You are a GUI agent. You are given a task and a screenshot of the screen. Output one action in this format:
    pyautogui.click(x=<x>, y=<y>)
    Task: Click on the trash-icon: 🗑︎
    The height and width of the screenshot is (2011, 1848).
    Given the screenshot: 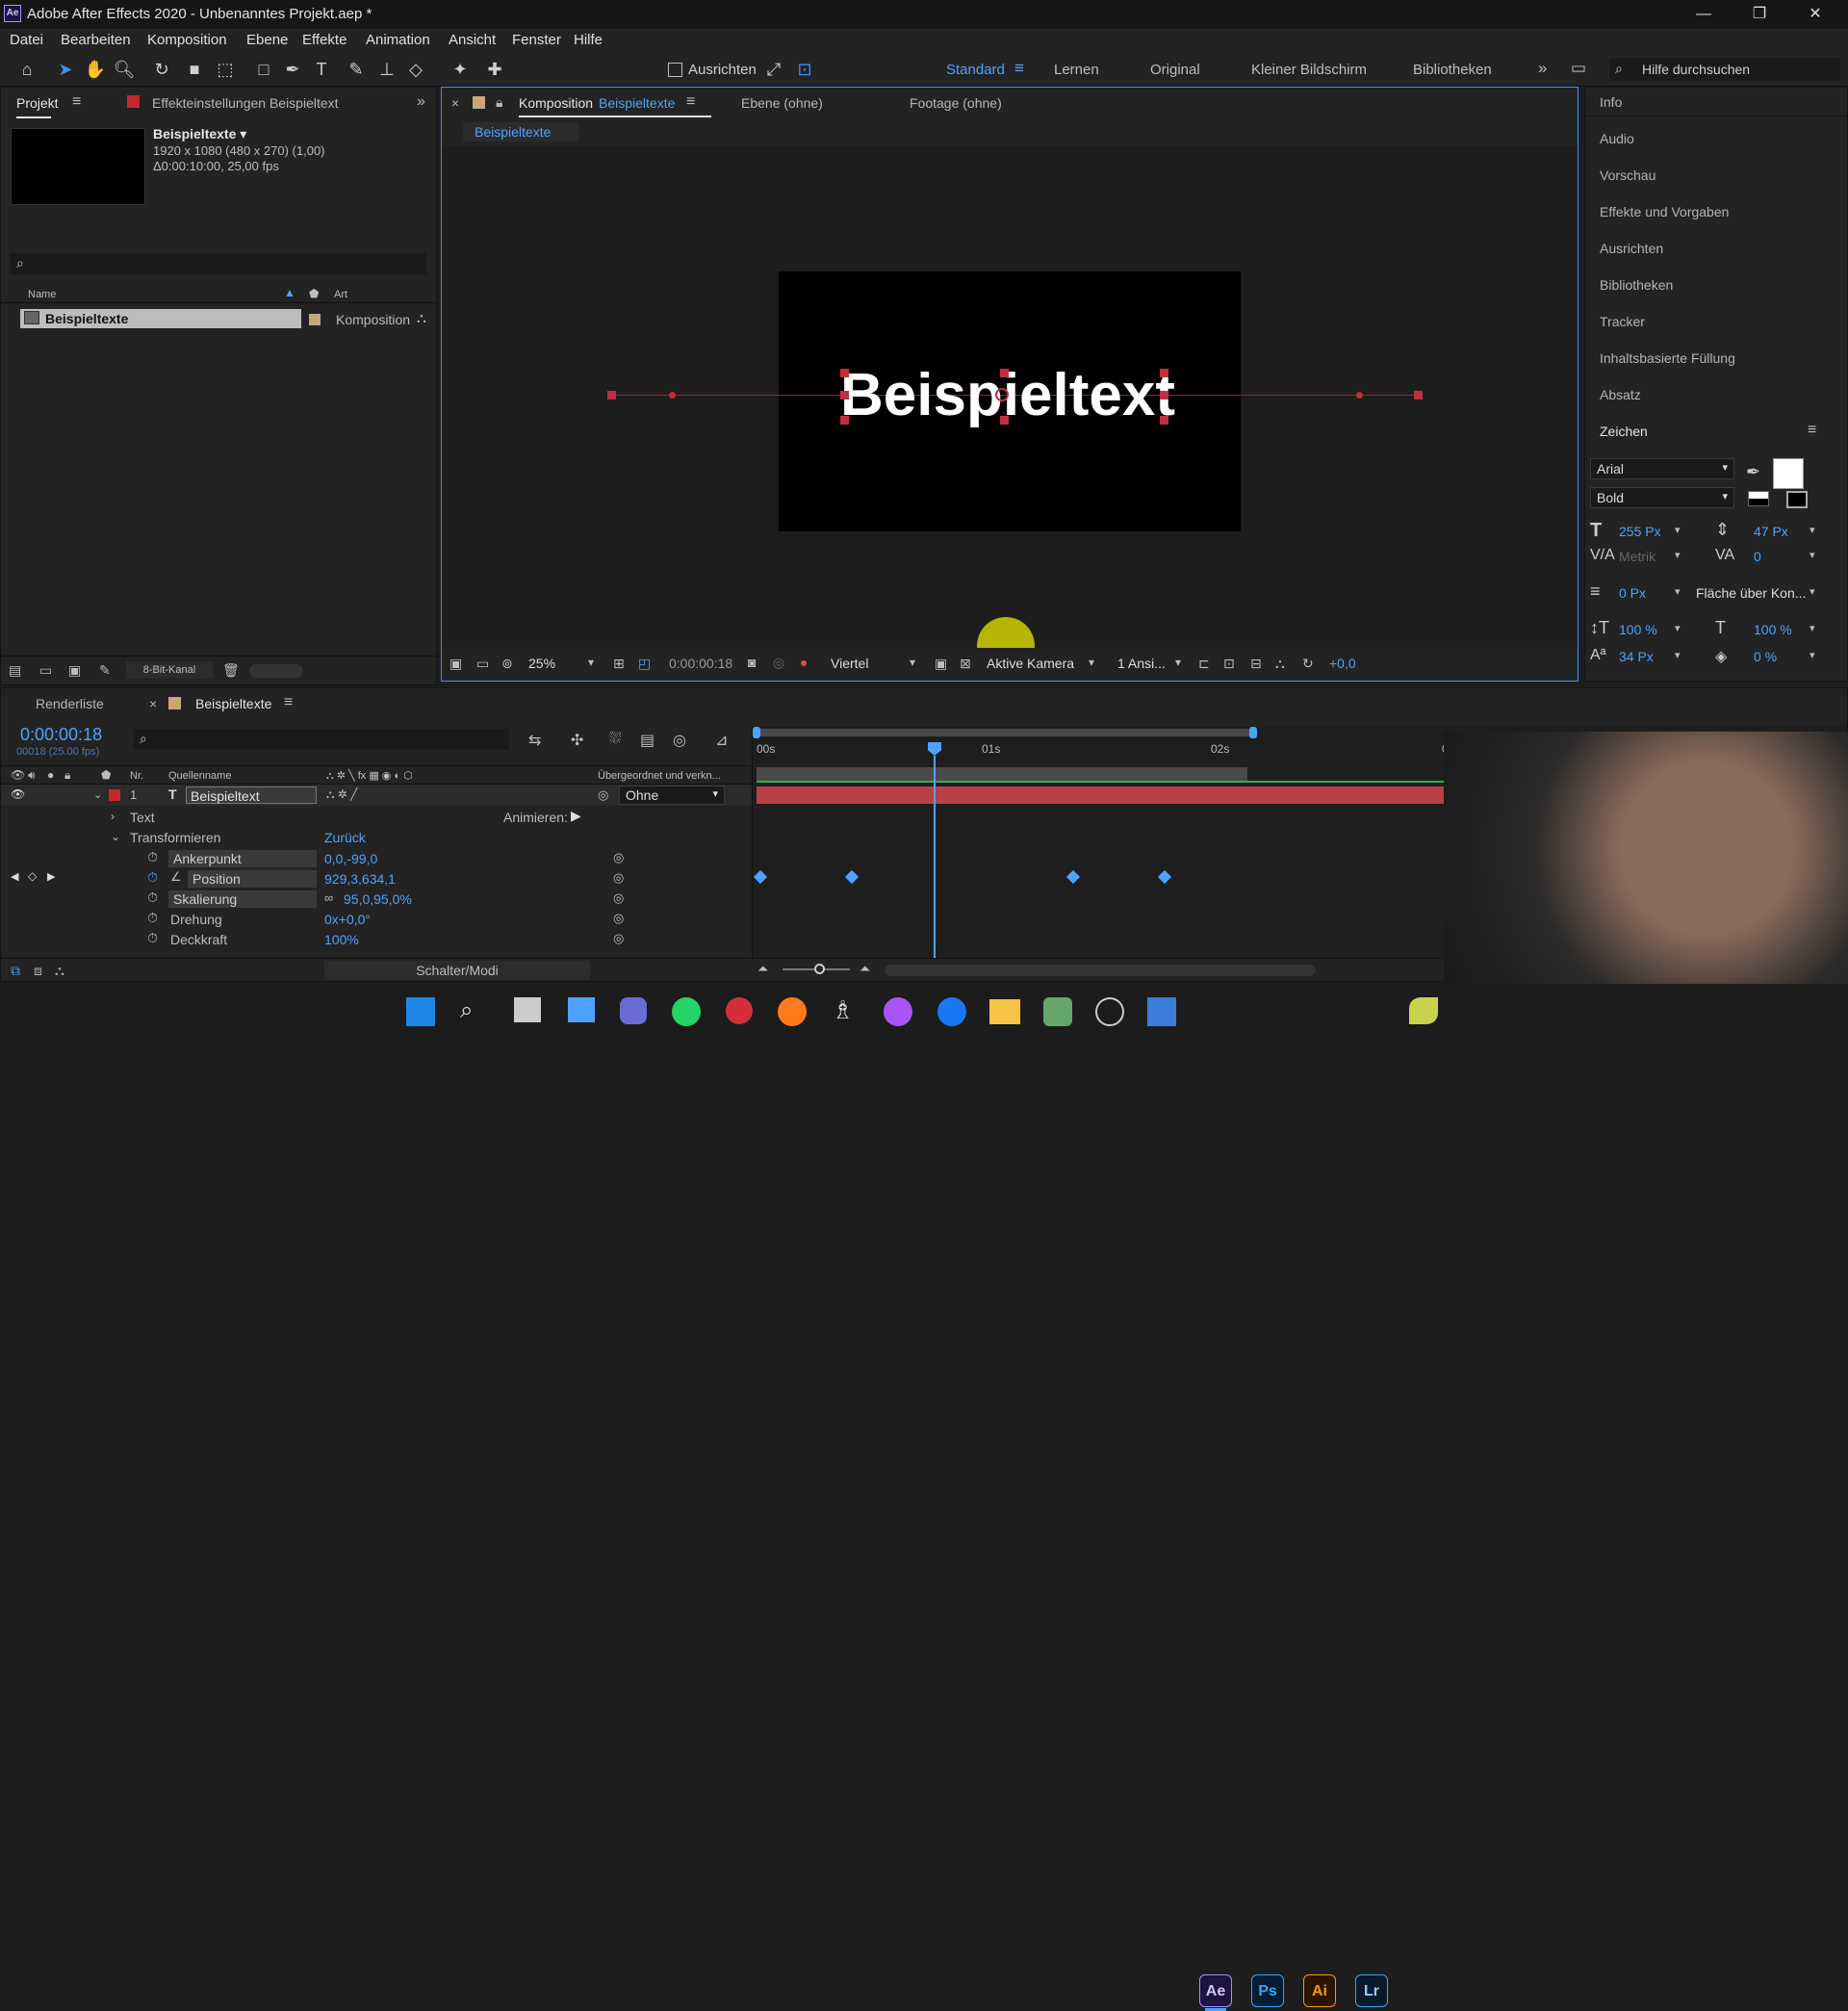 What is the action you would take?
    pyautogui.click(x=231, y=670)
    